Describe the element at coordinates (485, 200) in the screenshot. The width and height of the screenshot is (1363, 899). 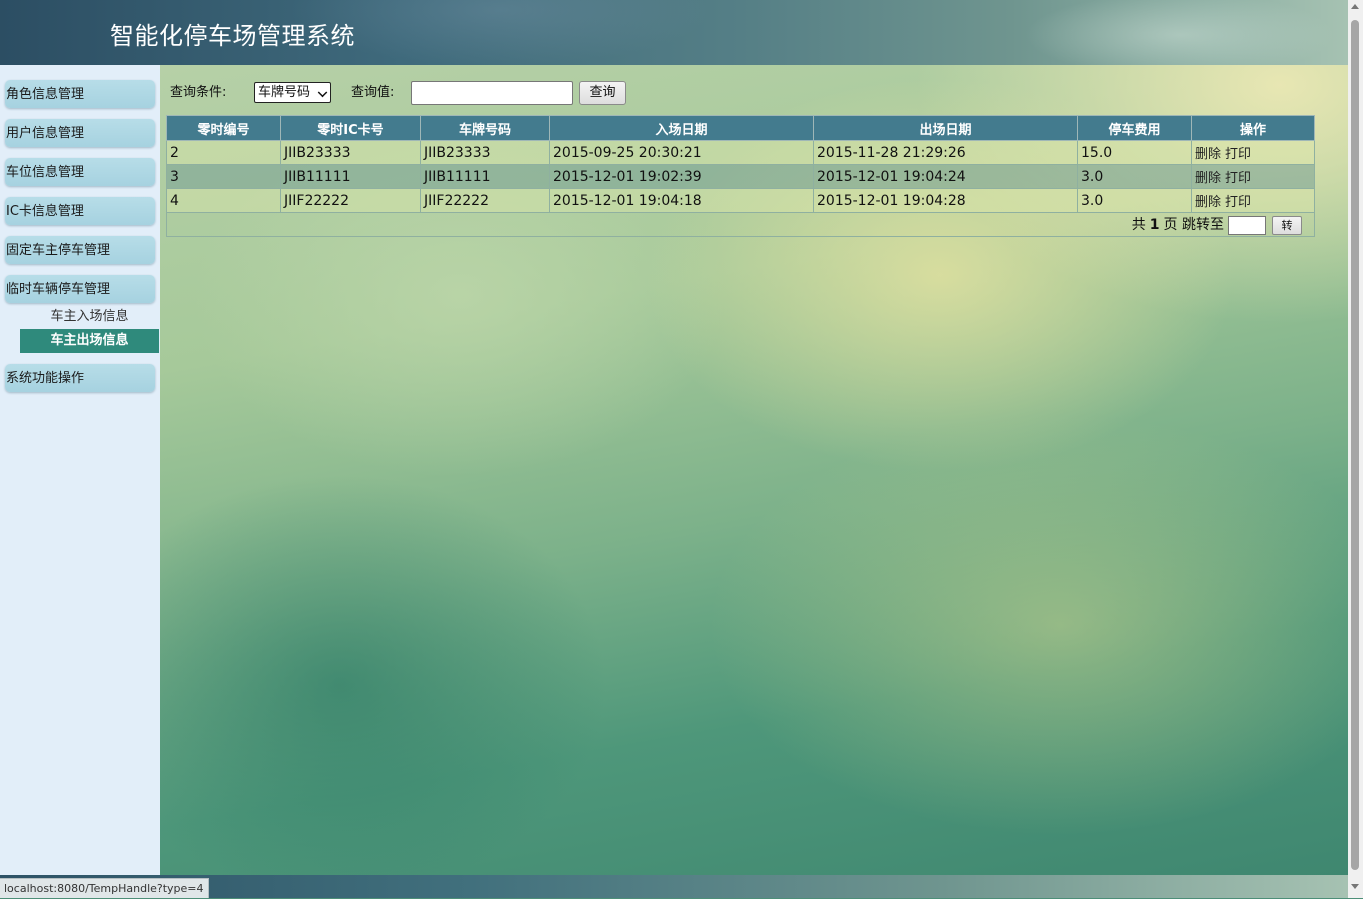
I see `cell-plate-number: JIIF22222` at that location.